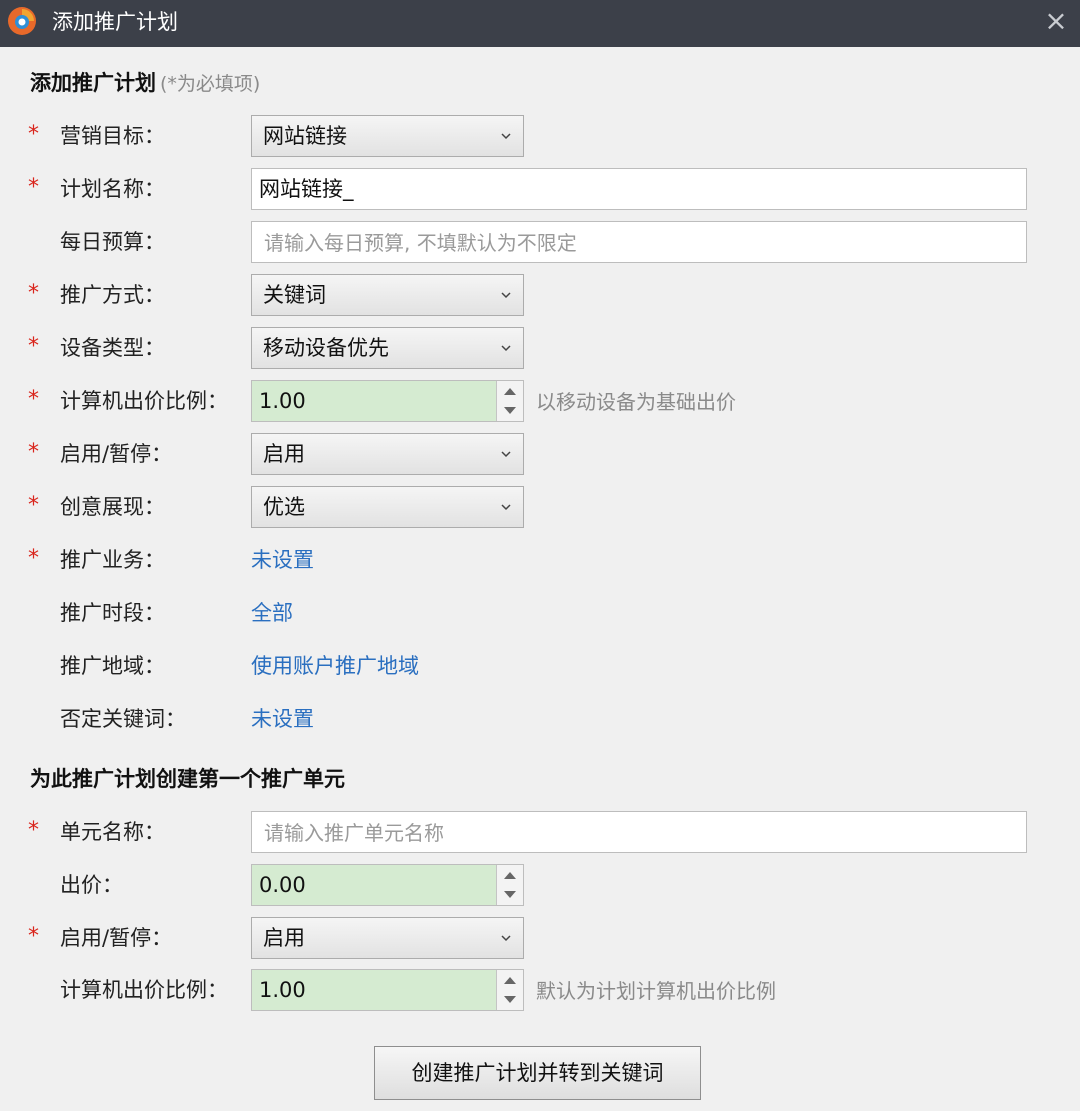  I want to click on form-row-promotion-region: 推广地域： 使用账户推广地域, so click(540, 666).